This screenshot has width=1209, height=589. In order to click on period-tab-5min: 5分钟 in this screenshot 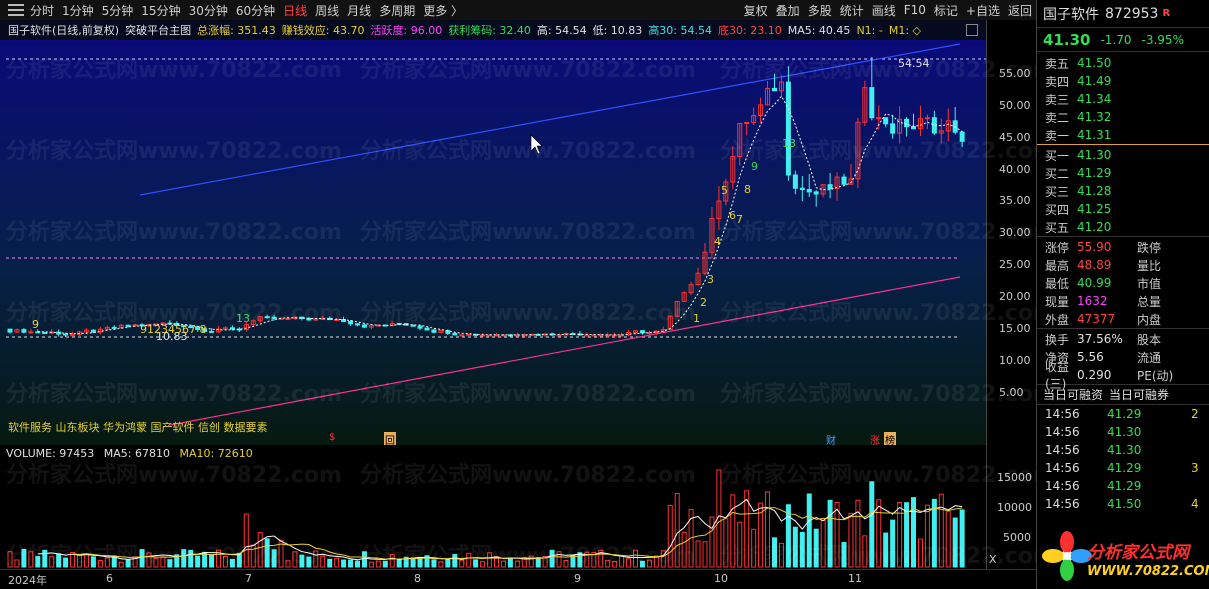, I will do `click(118, 10)`.